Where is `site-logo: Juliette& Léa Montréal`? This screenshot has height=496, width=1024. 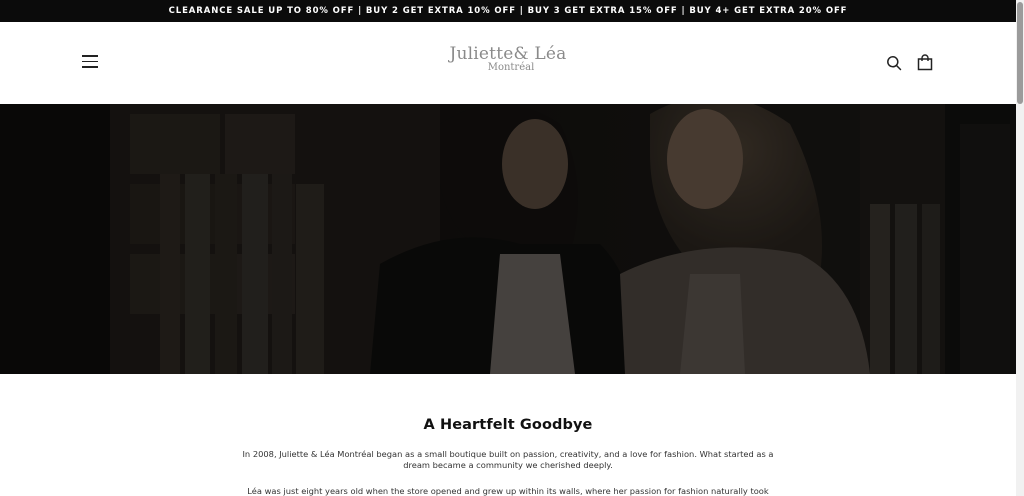
site-logo: Juliette& Léa Montréal is located at coordinates (508, 59).